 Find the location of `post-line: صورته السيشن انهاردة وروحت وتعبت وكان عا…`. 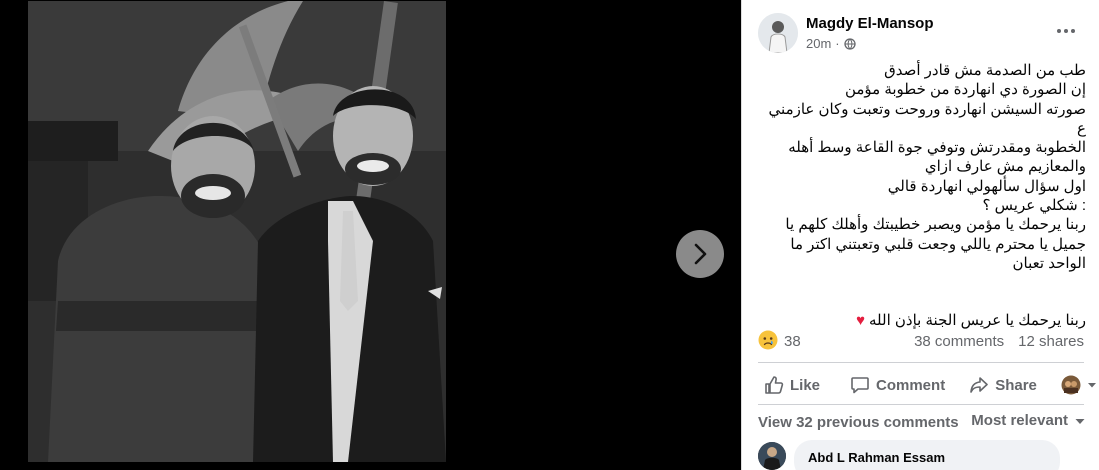

post-line: صورته السيشن انهاردة وروحت وتعبت وكان عا… is located at coordinates (927, 118).